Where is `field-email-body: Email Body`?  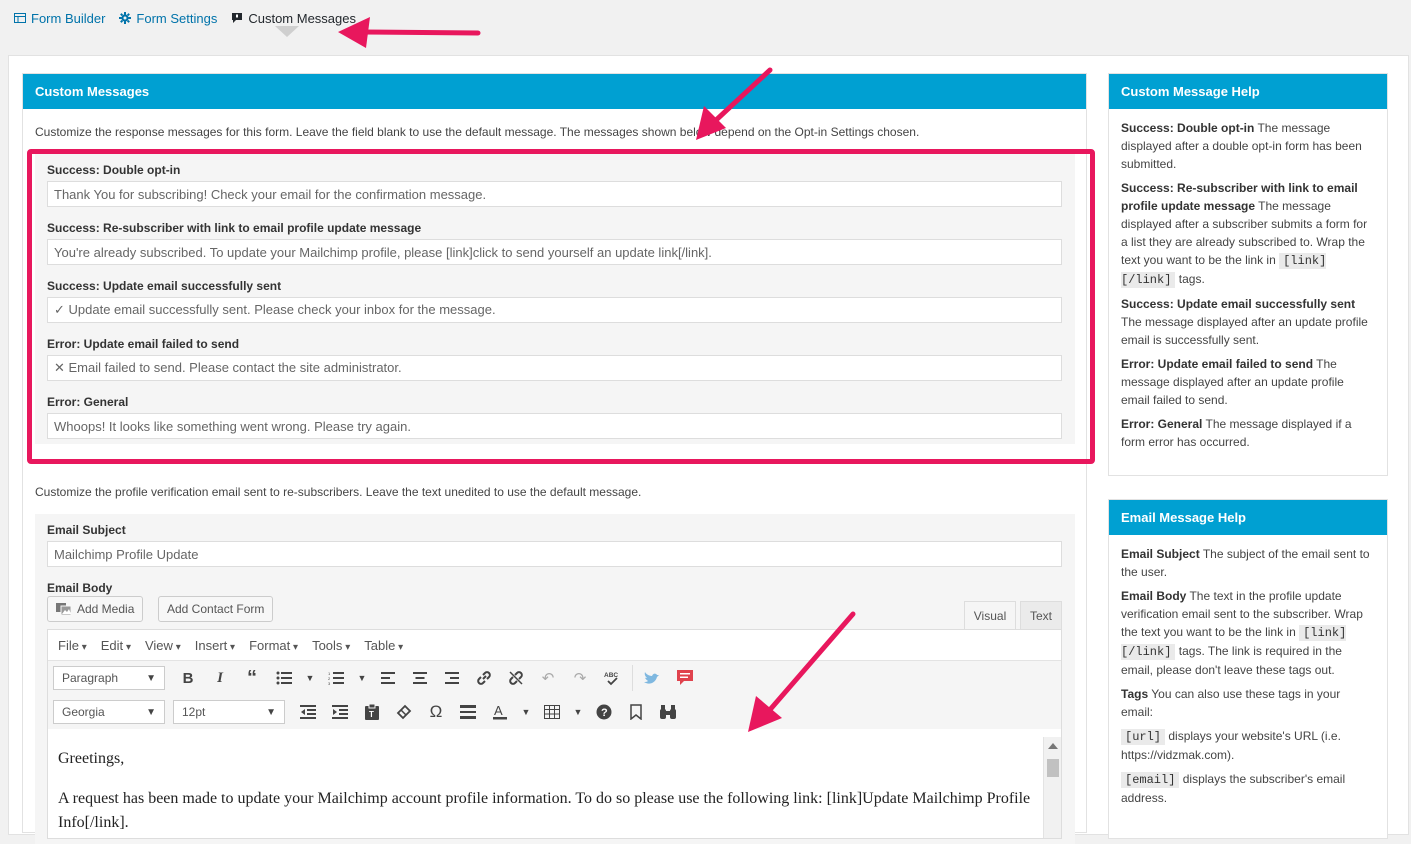
field-email-body: Email Body is located at coordinates (554, 588).